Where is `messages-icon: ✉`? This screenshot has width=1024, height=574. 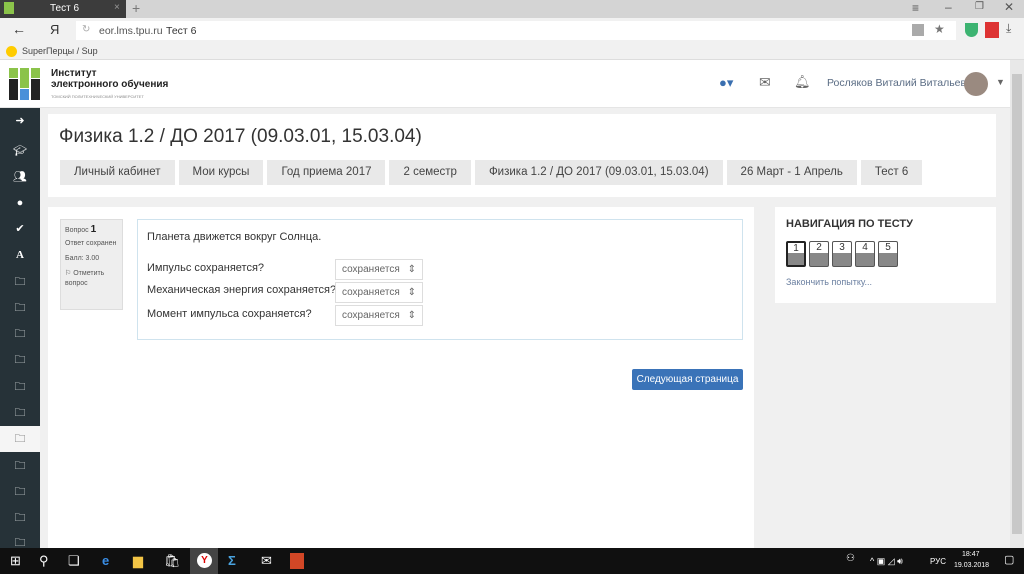
messages-icon: ✉ is located at coordinates (765, 82).